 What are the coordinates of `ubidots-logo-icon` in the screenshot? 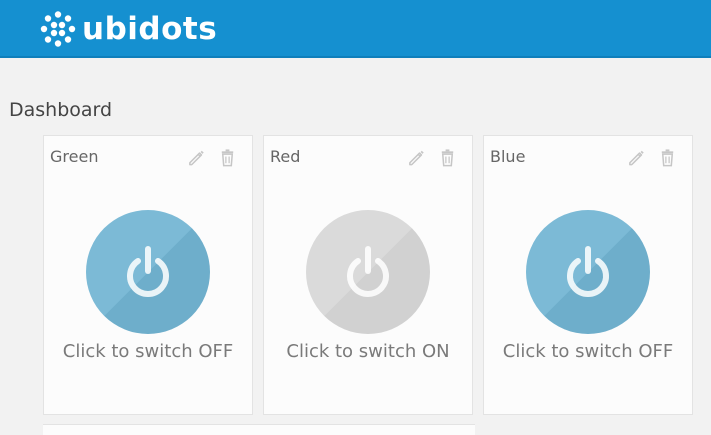 It's located at (58, 29).